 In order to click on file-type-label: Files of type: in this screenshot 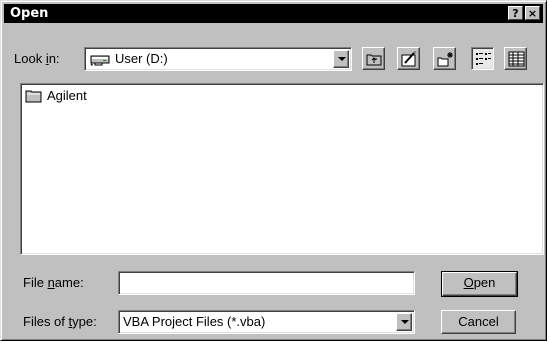, I will do `click(60, 321)`.